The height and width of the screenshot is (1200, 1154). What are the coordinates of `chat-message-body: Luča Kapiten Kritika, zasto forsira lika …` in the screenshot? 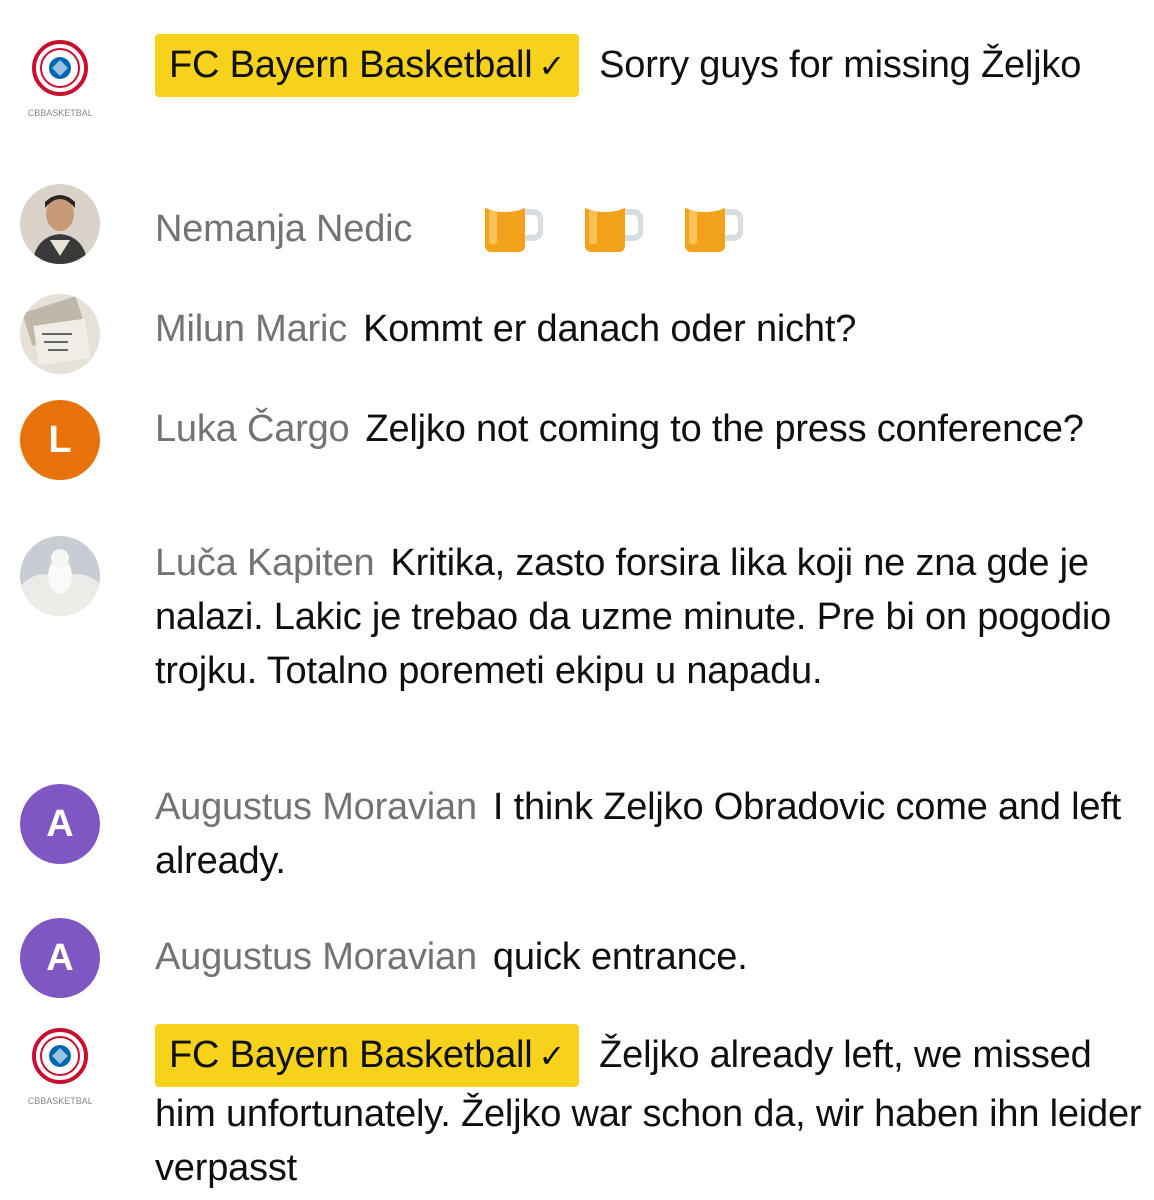 It's located at (650, 617).